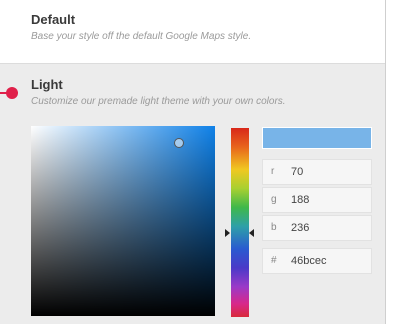 The height and width of the screenshot is (324, 394). What do you see at coordinates (317, 172) in the screenshot?
I see `red-field: r 70` at bounding box center [317, 172].